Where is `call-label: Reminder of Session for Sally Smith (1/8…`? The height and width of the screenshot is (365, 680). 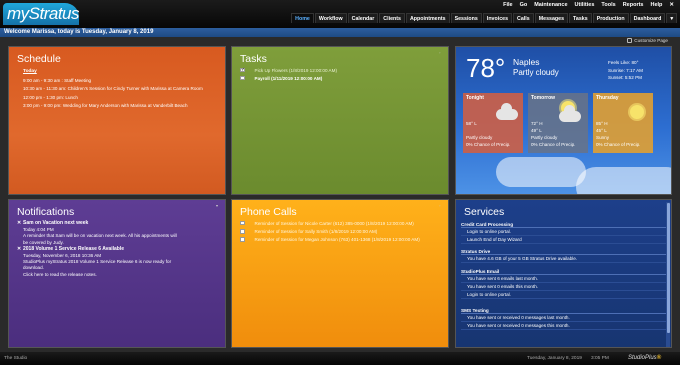
call-label: Reminder of Session for Sally Smith (1/8… is located at coordinates (316, 231).